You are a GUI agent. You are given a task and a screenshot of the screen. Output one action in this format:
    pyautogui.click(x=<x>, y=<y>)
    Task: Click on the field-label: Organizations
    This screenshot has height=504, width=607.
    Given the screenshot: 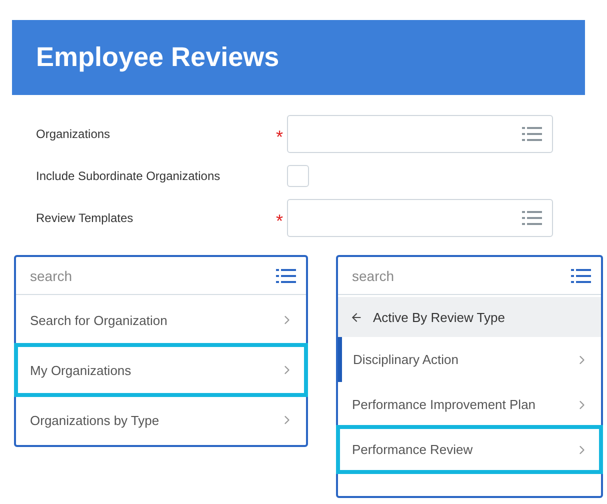 What is the action you would take?
    pyautogui.click(x=74, y=134)
    